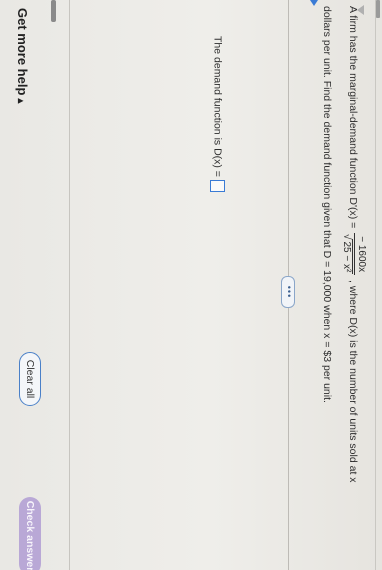 This screenshot has height=570, width=382. What do you see at coordinates (30, 533) in the screenshot?
I see `check-answer-button: Check answer` at bounding box center [30, 533].